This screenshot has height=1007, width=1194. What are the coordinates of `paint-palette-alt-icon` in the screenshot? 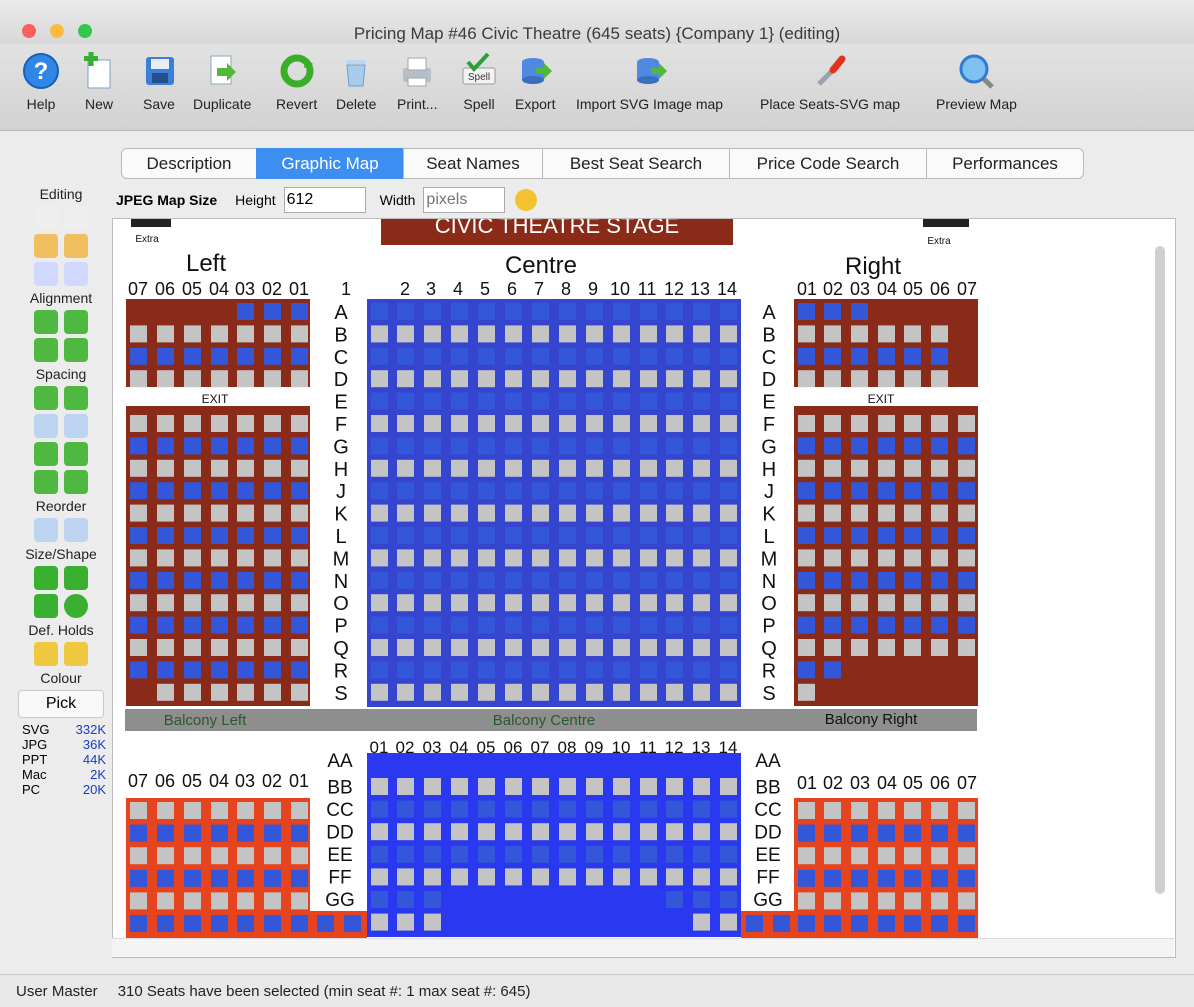 It's located at (76, 246).